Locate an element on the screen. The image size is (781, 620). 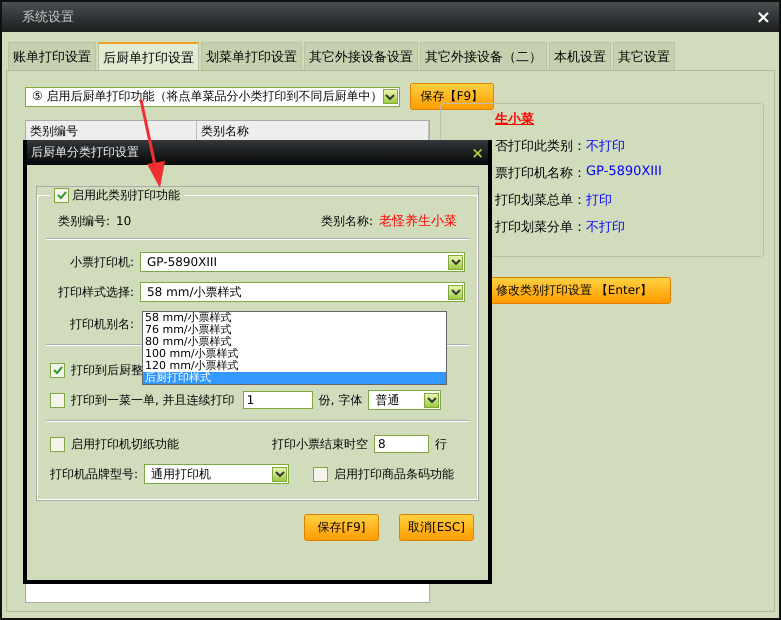
checkbox-label: 启用打印商品条码功能 is located at coordinates (394, 474).